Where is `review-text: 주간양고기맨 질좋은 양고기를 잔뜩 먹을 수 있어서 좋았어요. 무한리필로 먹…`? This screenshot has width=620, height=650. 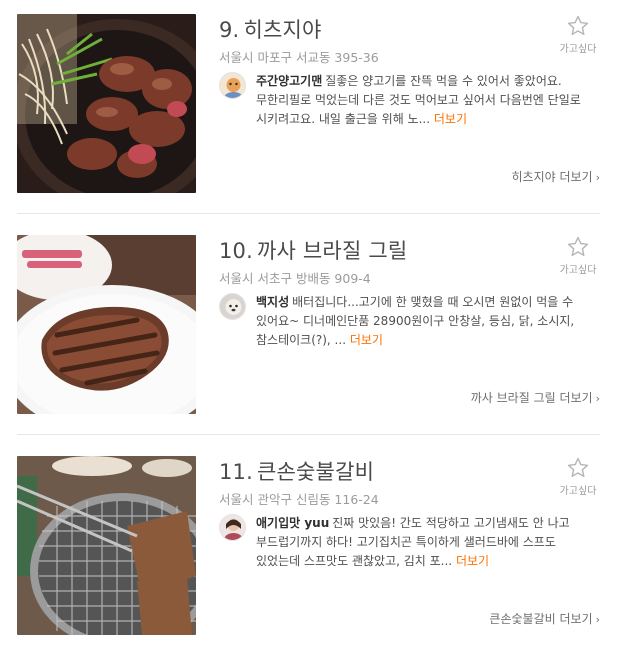
review-text: 주간양고기맨 질좋은 양고기를 잔뜩 먹을 수 있어서 좋았어요. 무한리필로 먹… is located at coordinates (428, 100).